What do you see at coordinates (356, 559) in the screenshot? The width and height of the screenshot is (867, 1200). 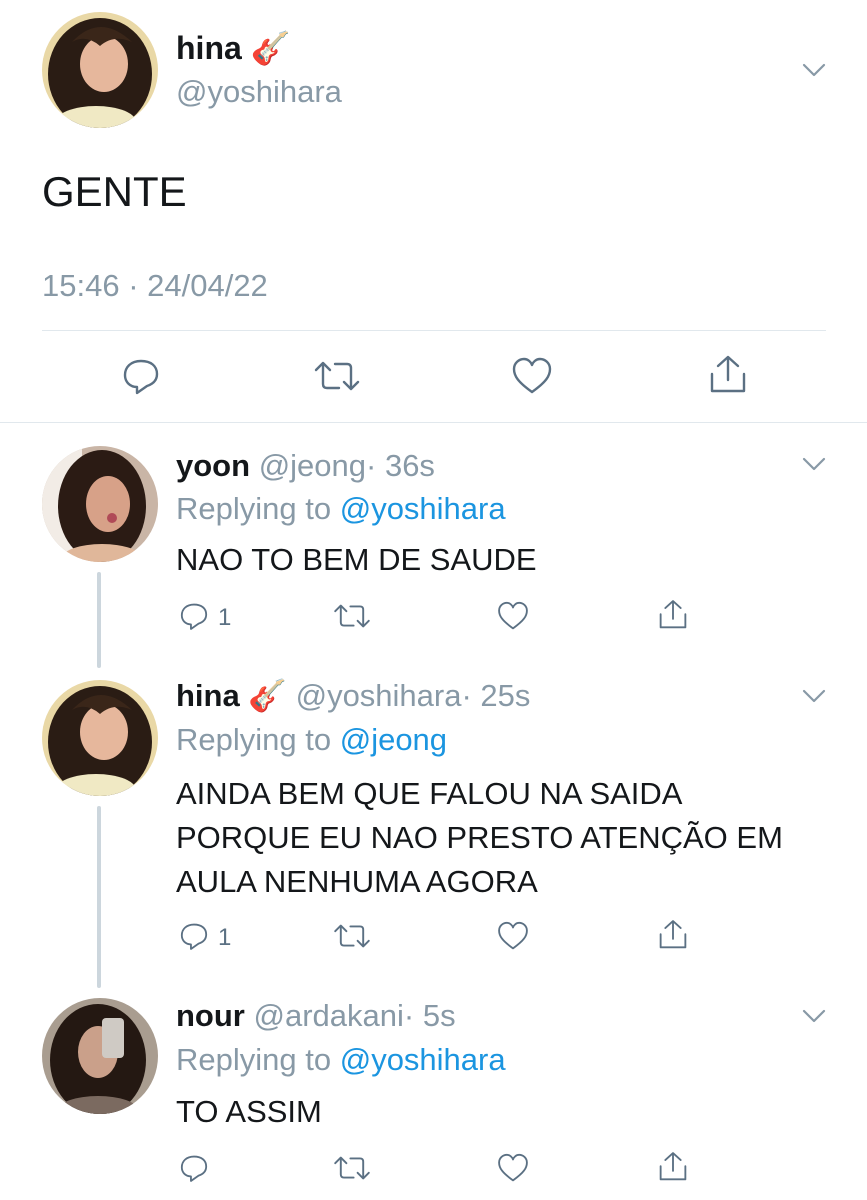 I see `reply-text: NAO TO BEM DE SAUDE` at bounding box center [356, 559].